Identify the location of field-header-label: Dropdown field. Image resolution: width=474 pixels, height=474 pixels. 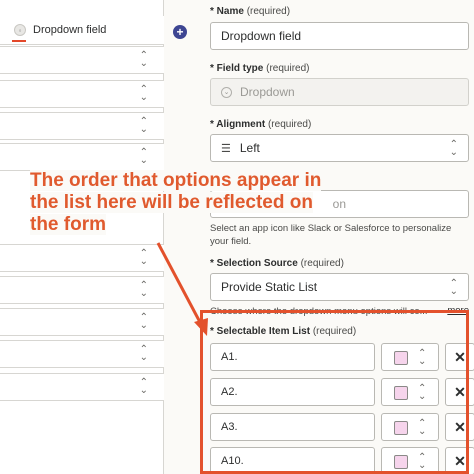
(70, 30).